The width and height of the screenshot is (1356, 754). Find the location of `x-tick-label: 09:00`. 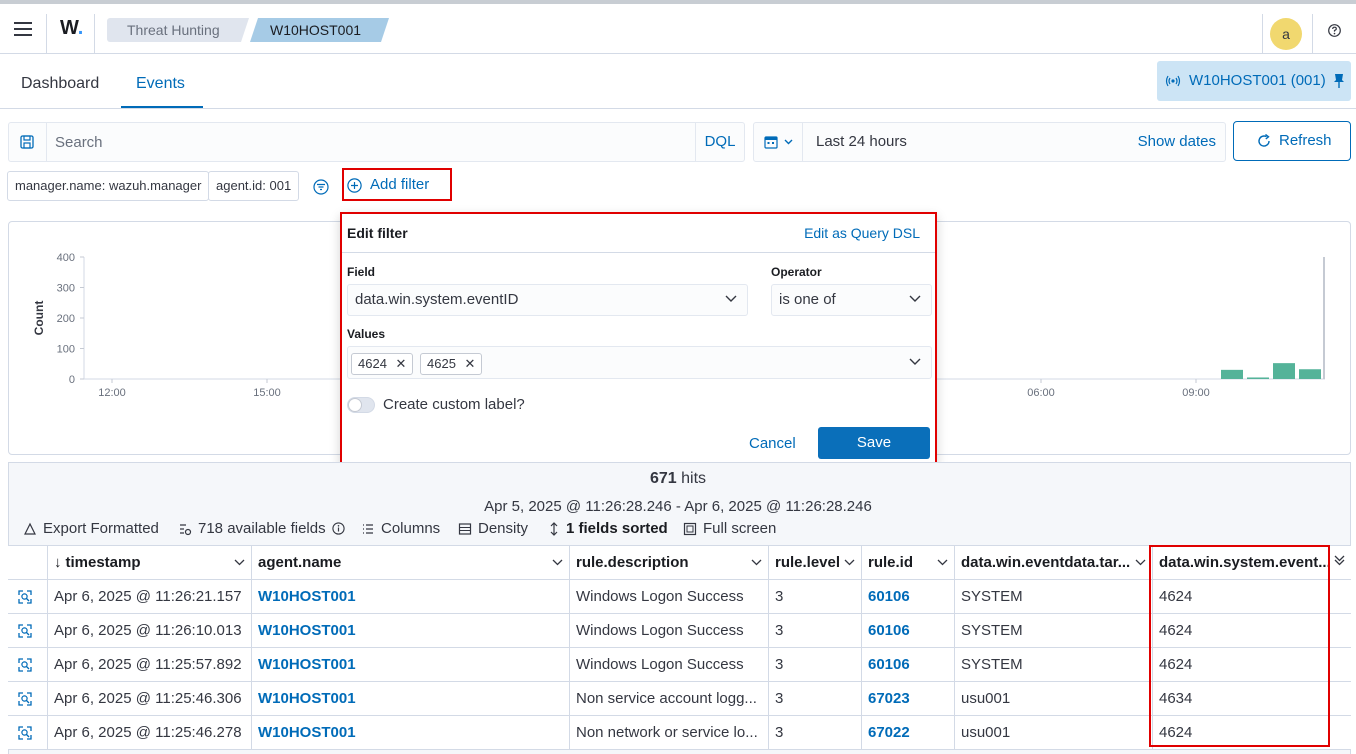

x-tick-label: 09:00 is located at coordinates (1196, 393).